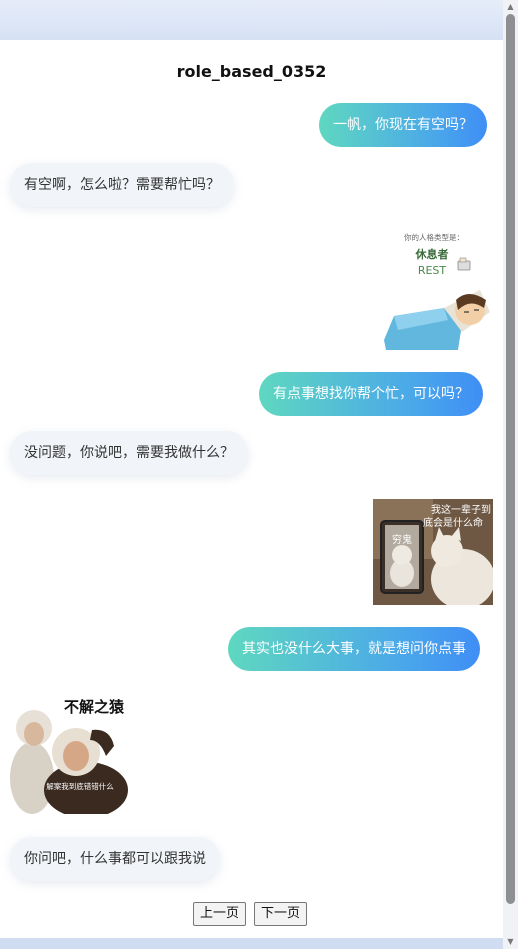 This screenshot has width=518, height=949. What do you see at coordinates (434, 237) in the screenshot?
I see `sticker-caption-small: 你的人格类型是：` at bounding box center [434, 237].